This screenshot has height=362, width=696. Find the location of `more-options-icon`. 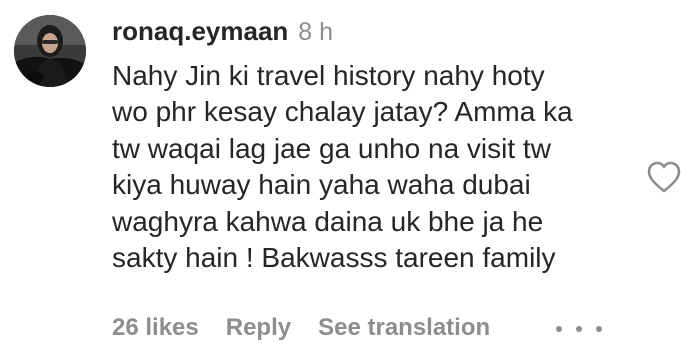

more-options-icon is located at coordinates (579, 329).